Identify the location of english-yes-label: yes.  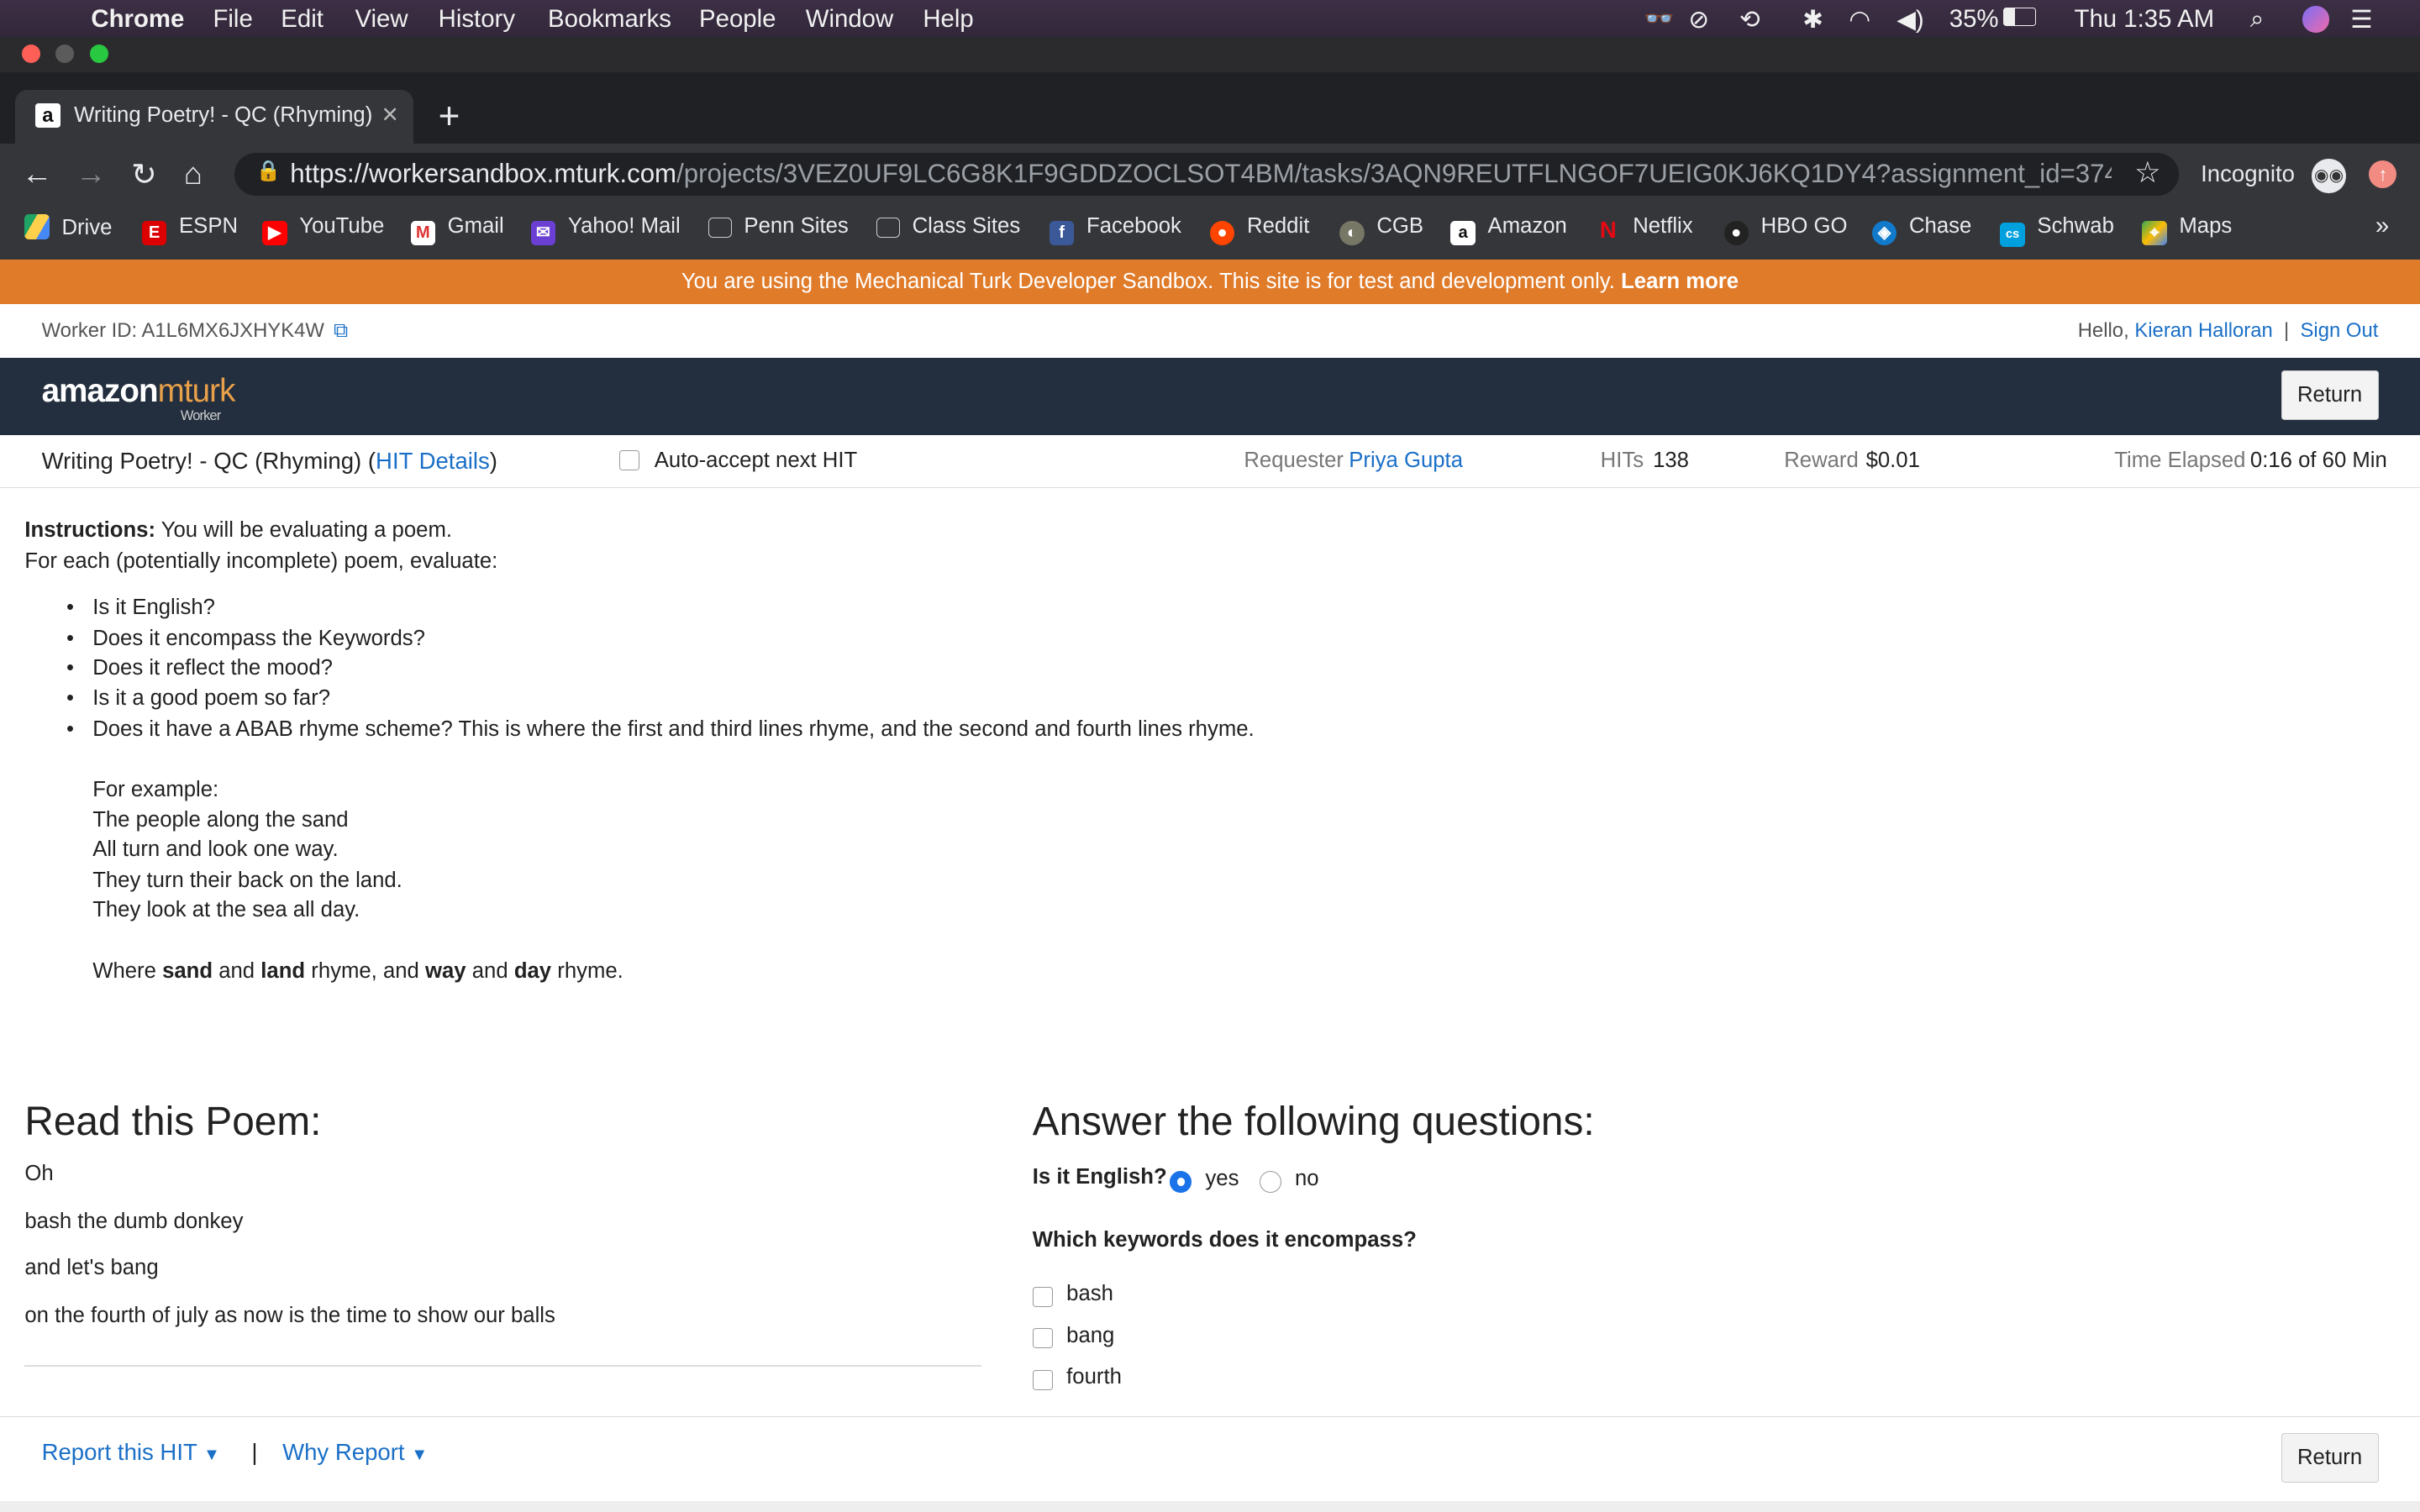
(1222, 1179).